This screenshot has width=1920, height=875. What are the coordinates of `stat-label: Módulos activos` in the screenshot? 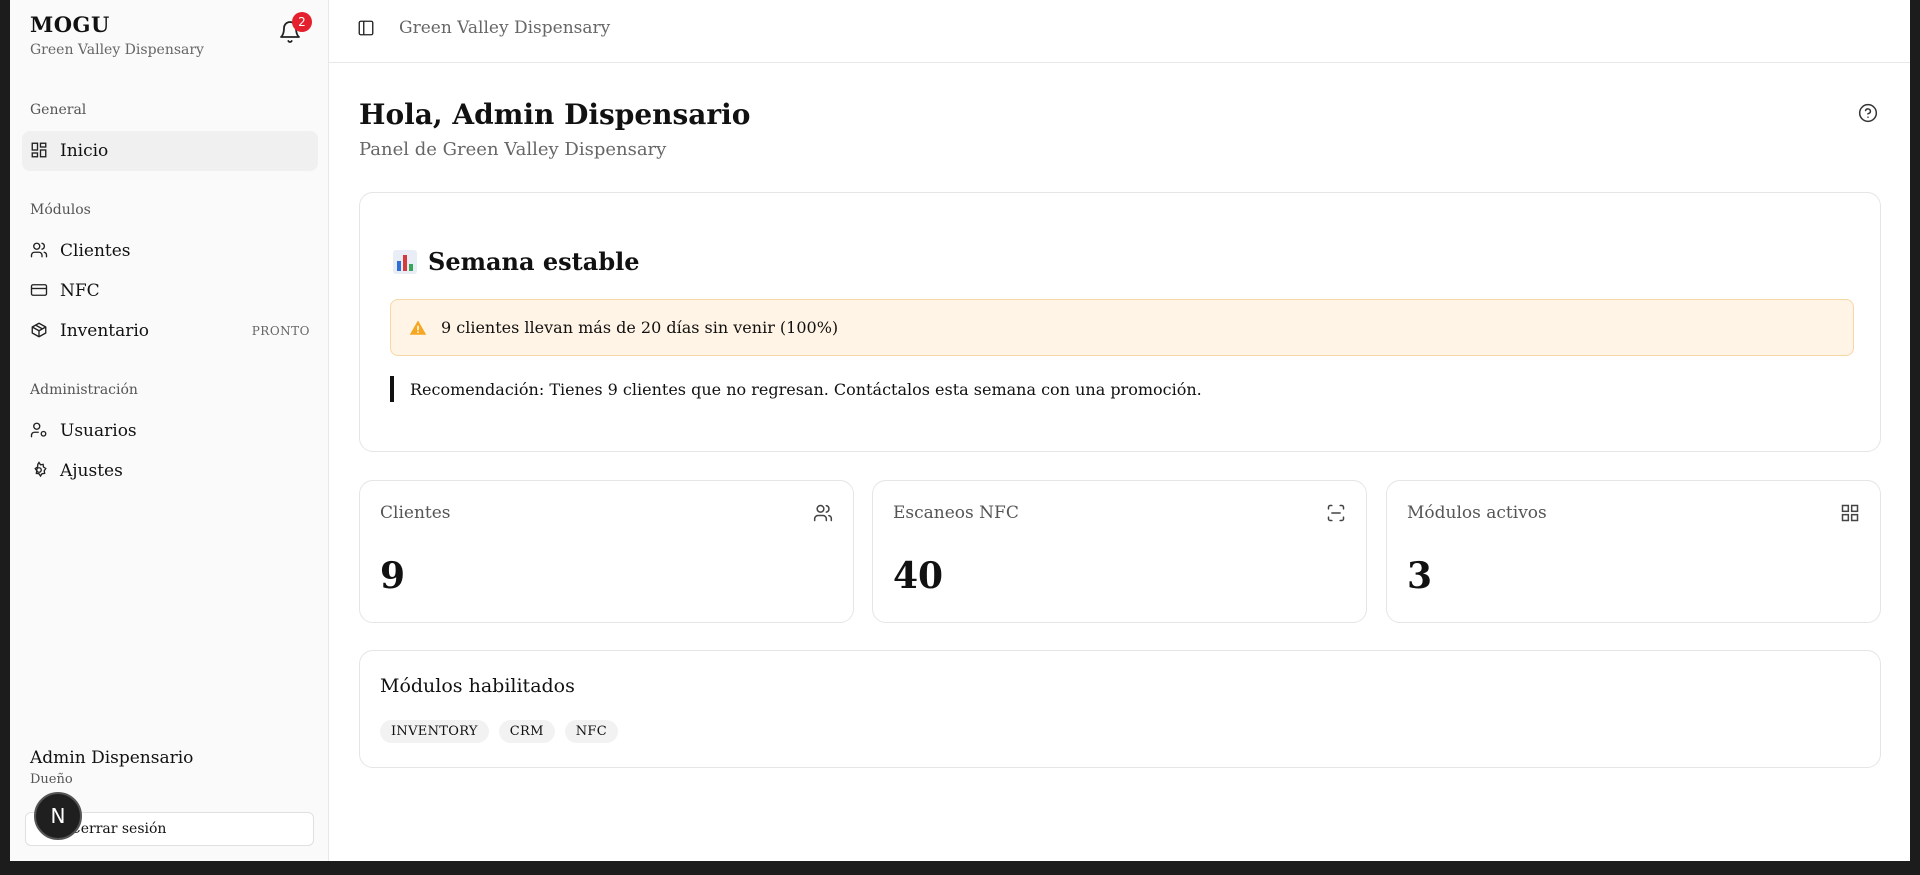 It's located at (1477, 513).